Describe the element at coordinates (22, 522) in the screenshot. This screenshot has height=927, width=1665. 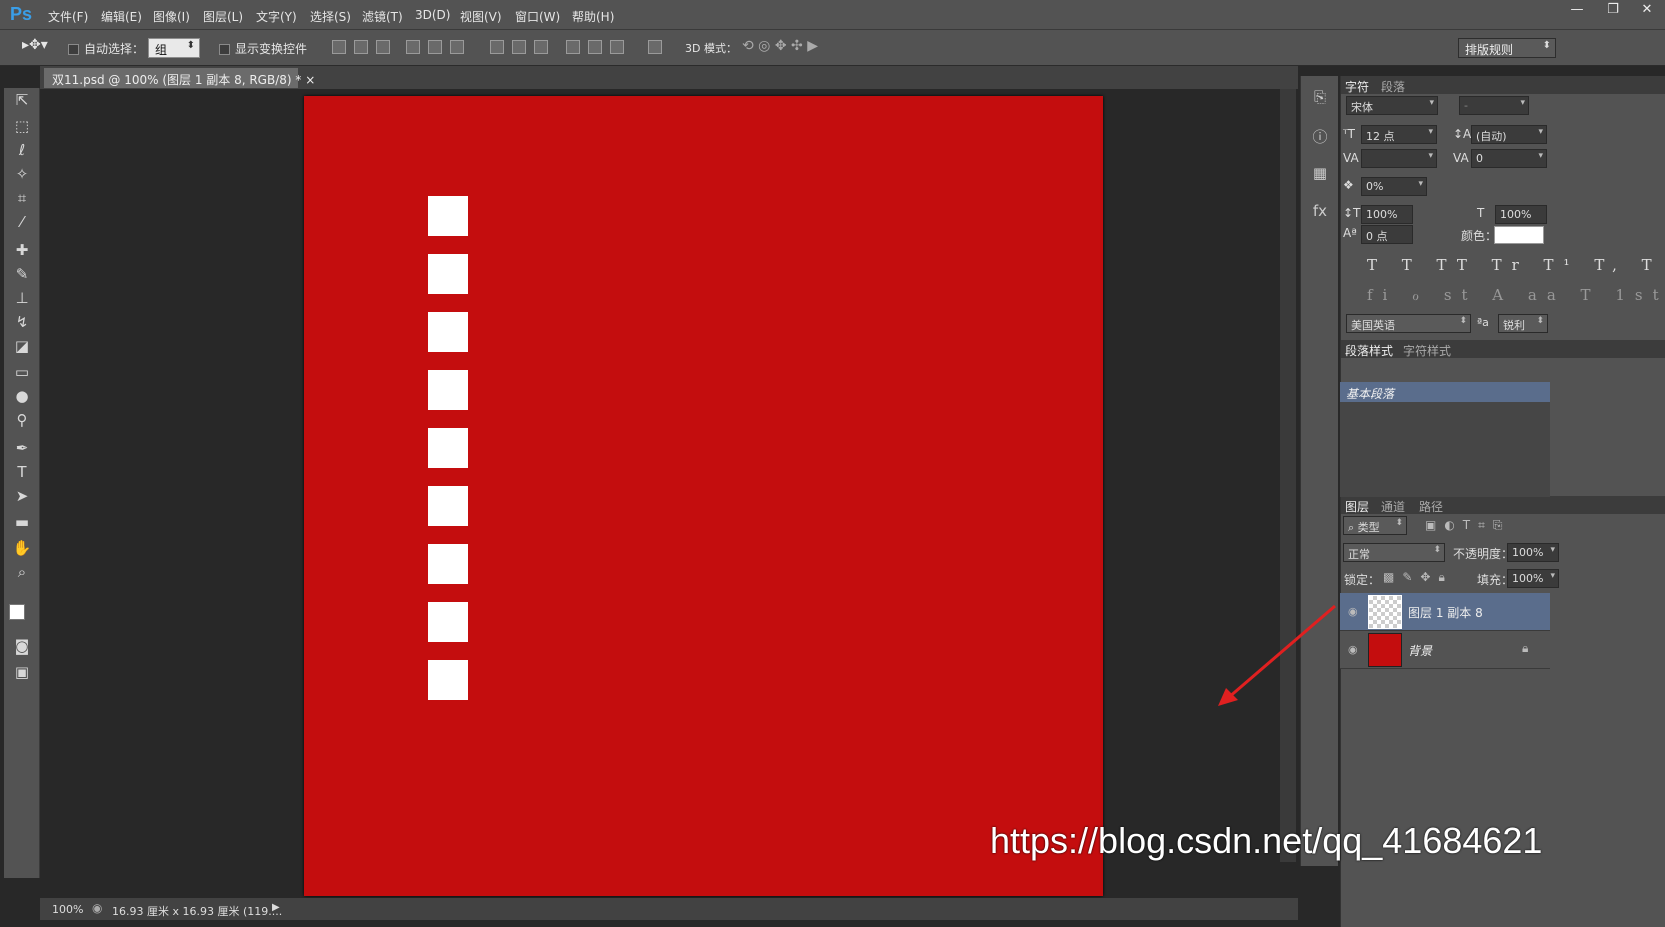
I see `shape-tool-icon: ▬` at that location.